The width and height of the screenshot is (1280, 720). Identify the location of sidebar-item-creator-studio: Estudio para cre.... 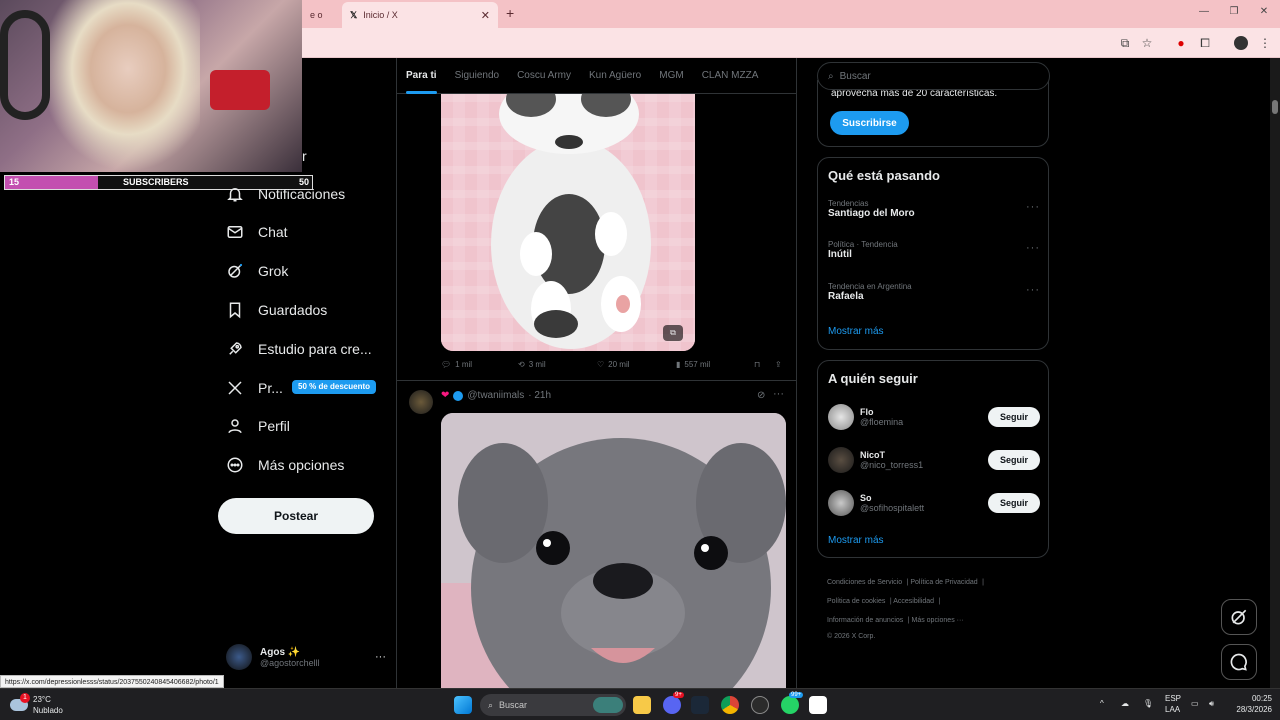
(299, 349).